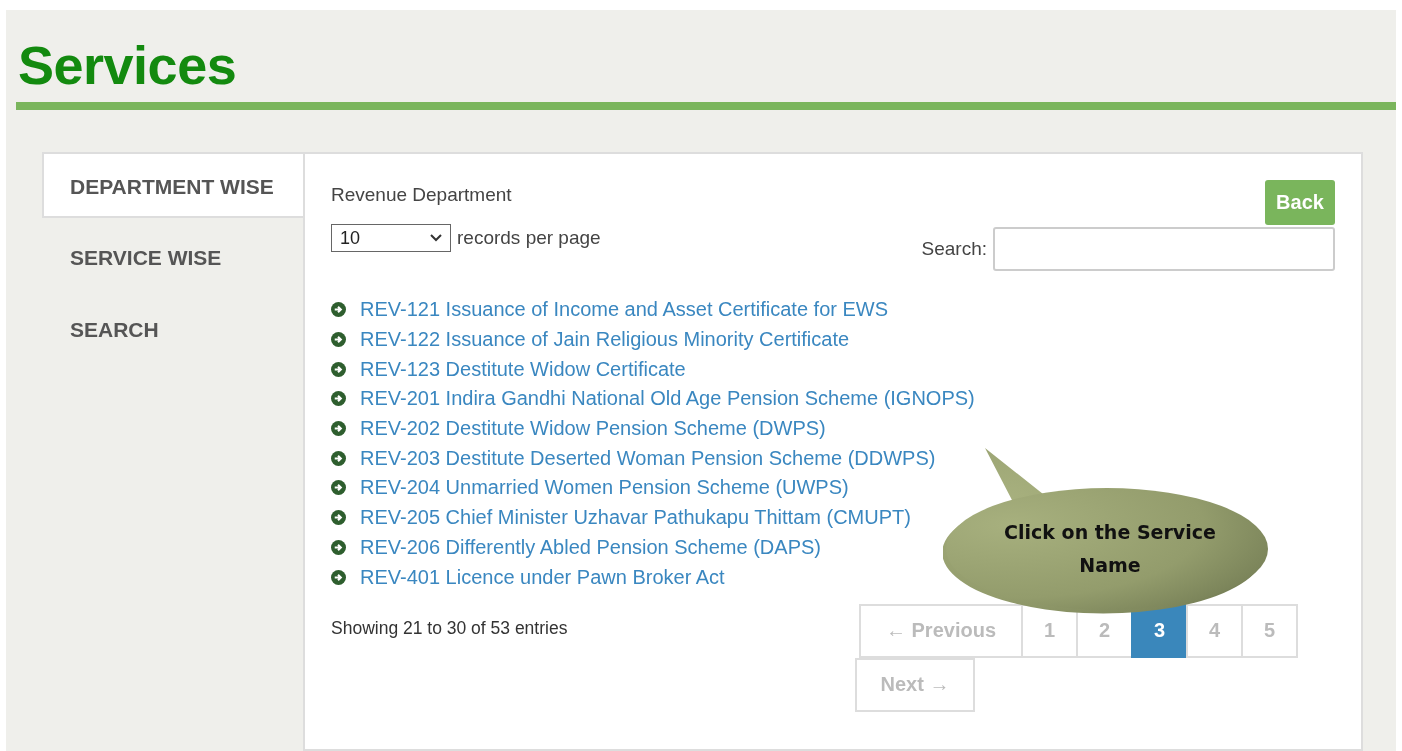 The image size is (1402, 751). I want to click on service-link: REV-201 Indira Gandhi National Old Age Pension Scheme (IGNOPS), so click(667, 399).